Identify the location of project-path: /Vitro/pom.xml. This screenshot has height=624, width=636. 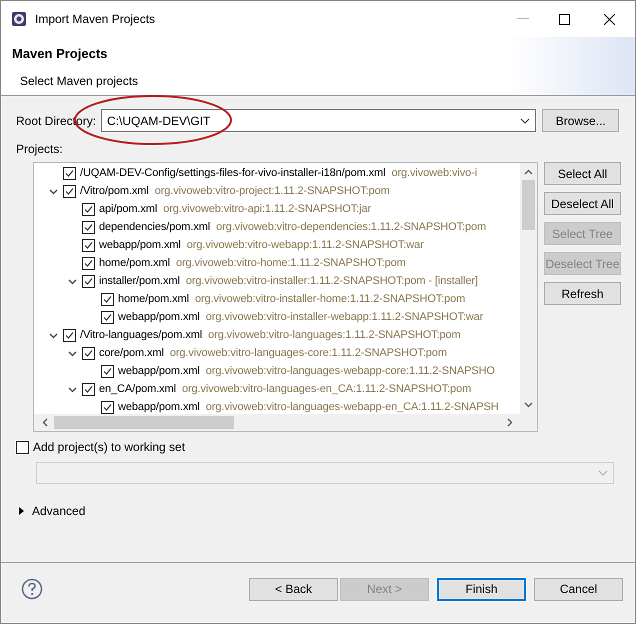
(114, 191).